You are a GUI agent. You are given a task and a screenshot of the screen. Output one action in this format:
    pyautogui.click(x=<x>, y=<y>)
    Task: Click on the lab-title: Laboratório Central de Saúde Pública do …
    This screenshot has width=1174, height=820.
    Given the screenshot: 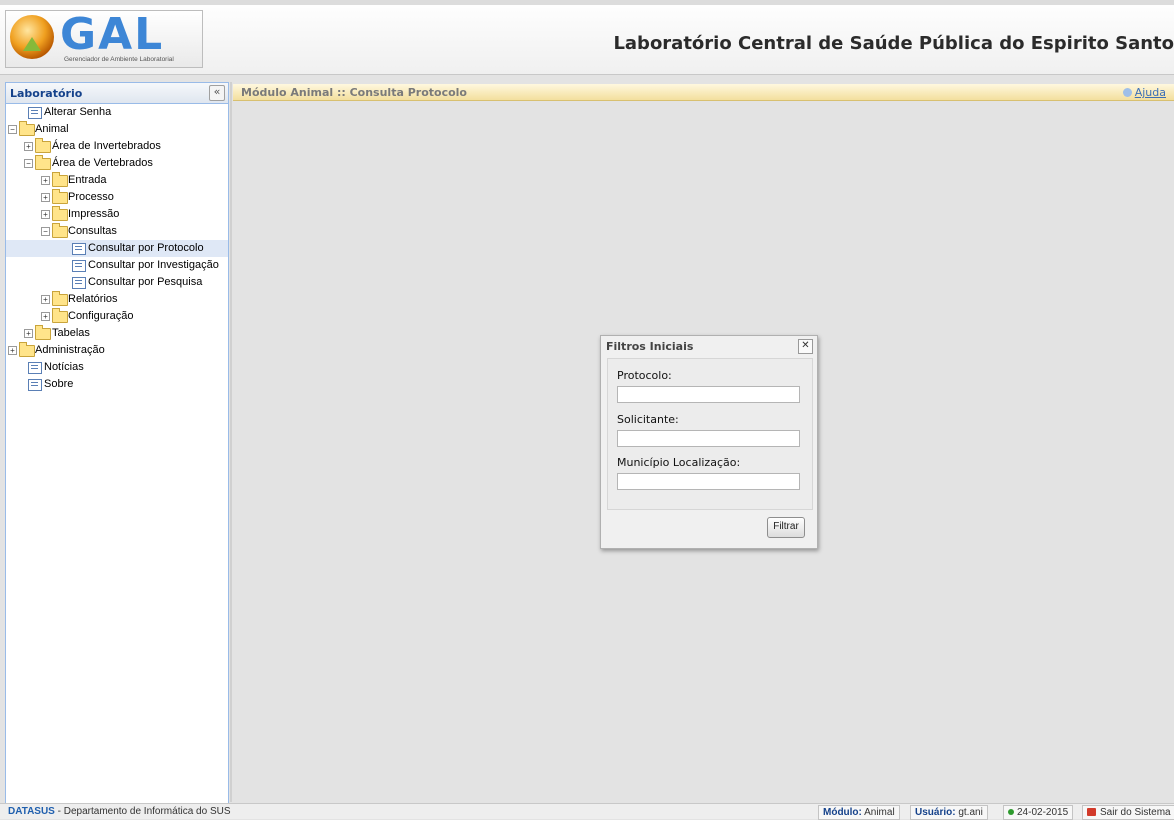 What is the action you would take?
    pyautogui.click(x=893, y=43)
    